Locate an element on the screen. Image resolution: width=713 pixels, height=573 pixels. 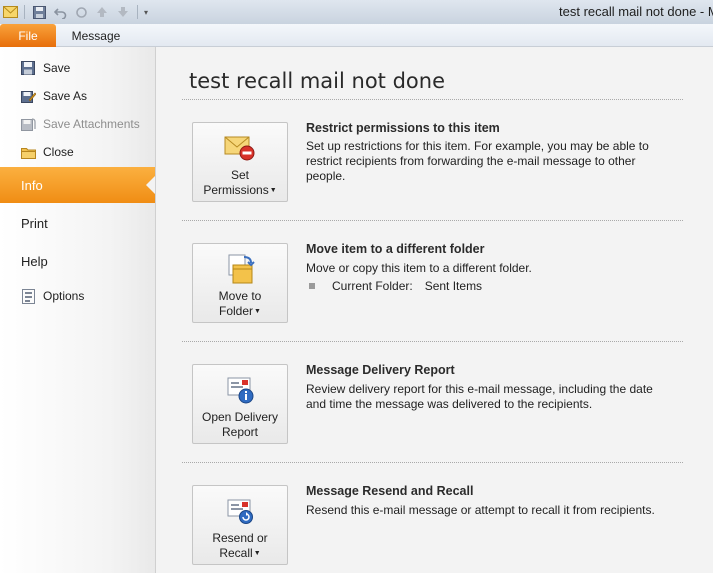
outlook-envelope-icon is located at coordinates (10, 12).